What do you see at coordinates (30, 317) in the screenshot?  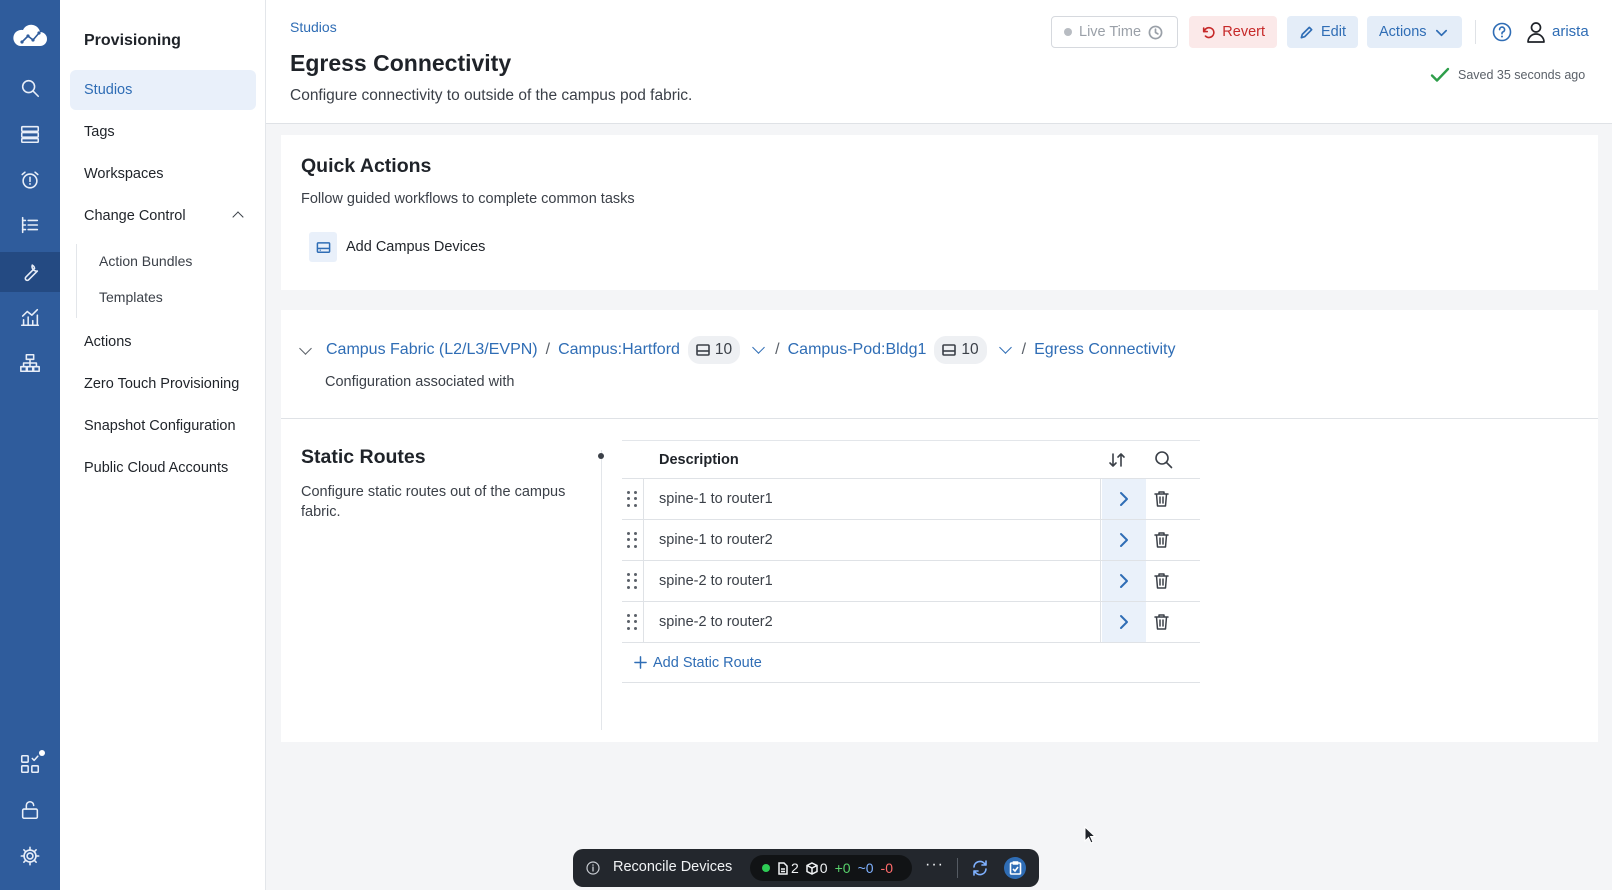 I see `analytics-icon` at bounding box center [30, 317].